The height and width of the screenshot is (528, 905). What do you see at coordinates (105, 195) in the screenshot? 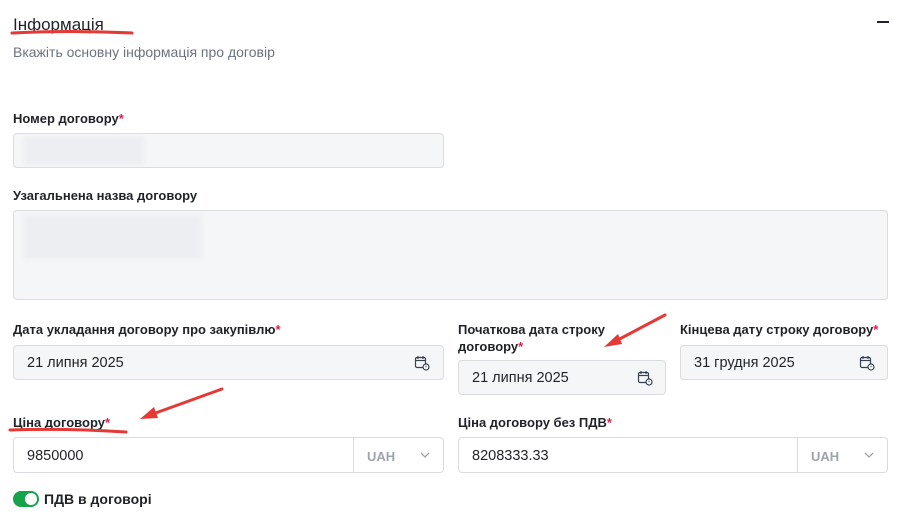
I see `contract-name-label: Узагальнена назва договору` at bounding box center [105, 195].